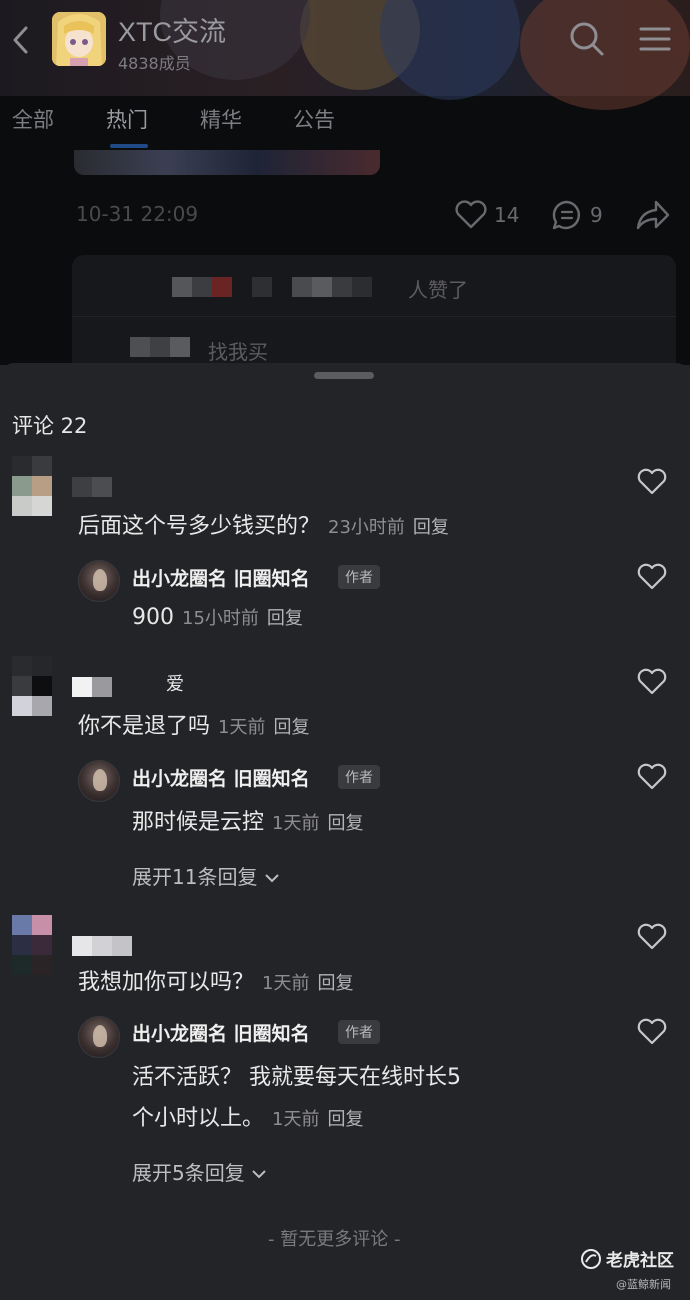  Describe the element at coordinates (154, 63) in the screenshot. I see `group-member-count: 4838成员` at that location.